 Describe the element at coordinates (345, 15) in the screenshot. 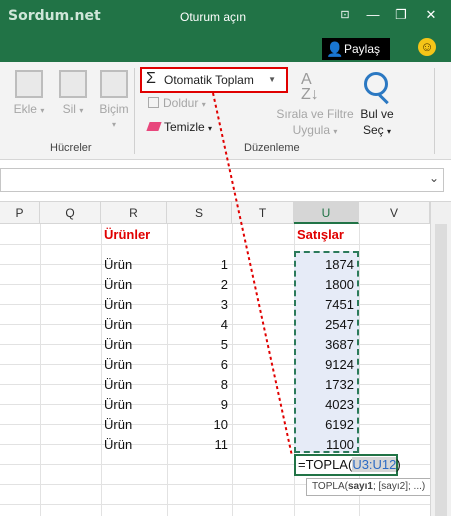

I see `ribbon-display-icon: ⊡` at that location.